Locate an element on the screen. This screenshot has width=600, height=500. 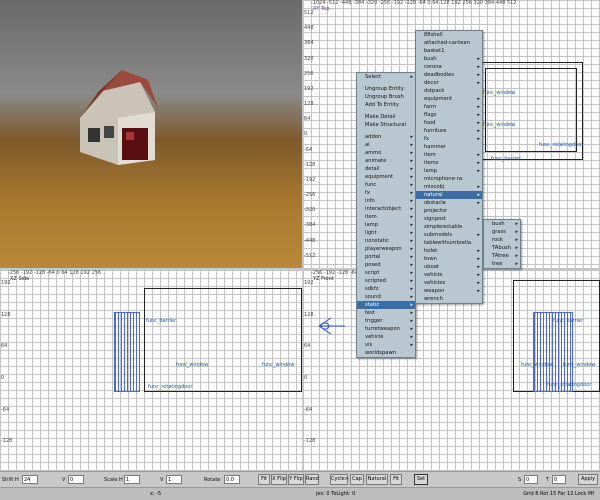
menu-item: 88shell is located at coordinates (449, 35).